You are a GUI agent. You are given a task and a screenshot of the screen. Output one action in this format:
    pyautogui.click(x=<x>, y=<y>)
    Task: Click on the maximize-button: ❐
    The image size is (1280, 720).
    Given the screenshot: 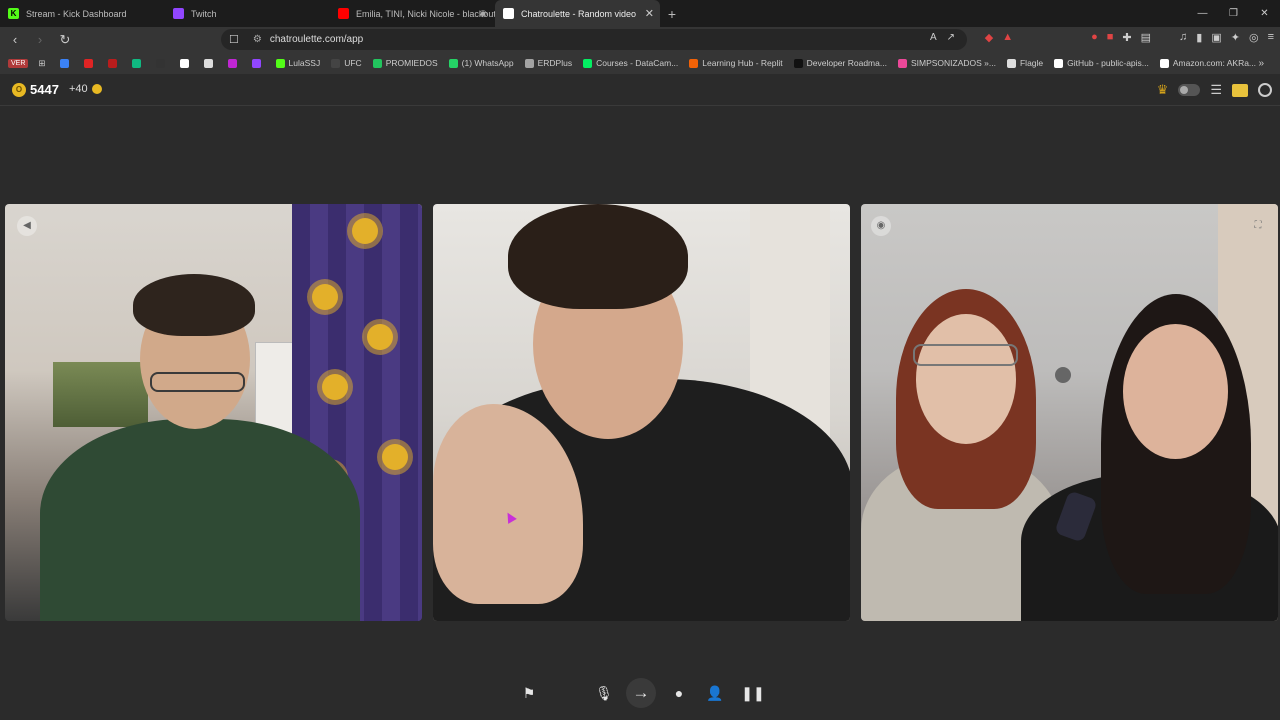 What is the action you would take?
    pyautogui.click(x=1233, y=13)
    